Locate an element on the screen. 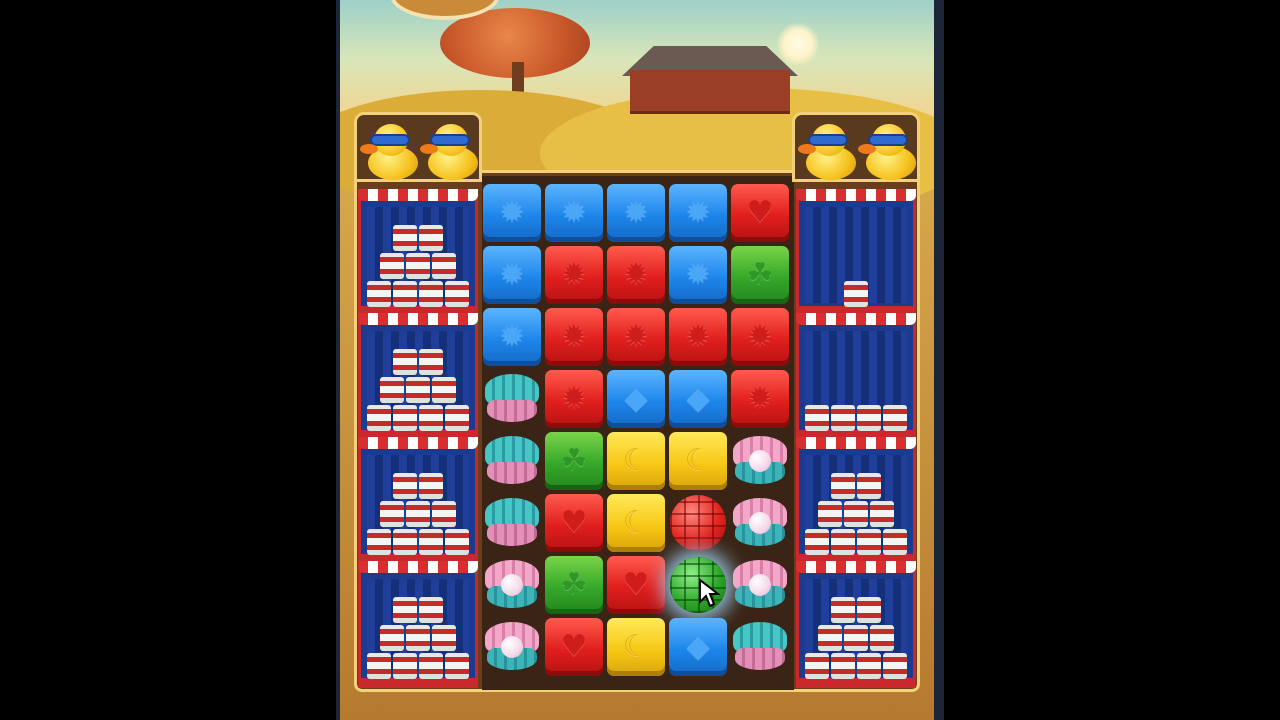  right-shelf-column is located at coordinates (856, 402).